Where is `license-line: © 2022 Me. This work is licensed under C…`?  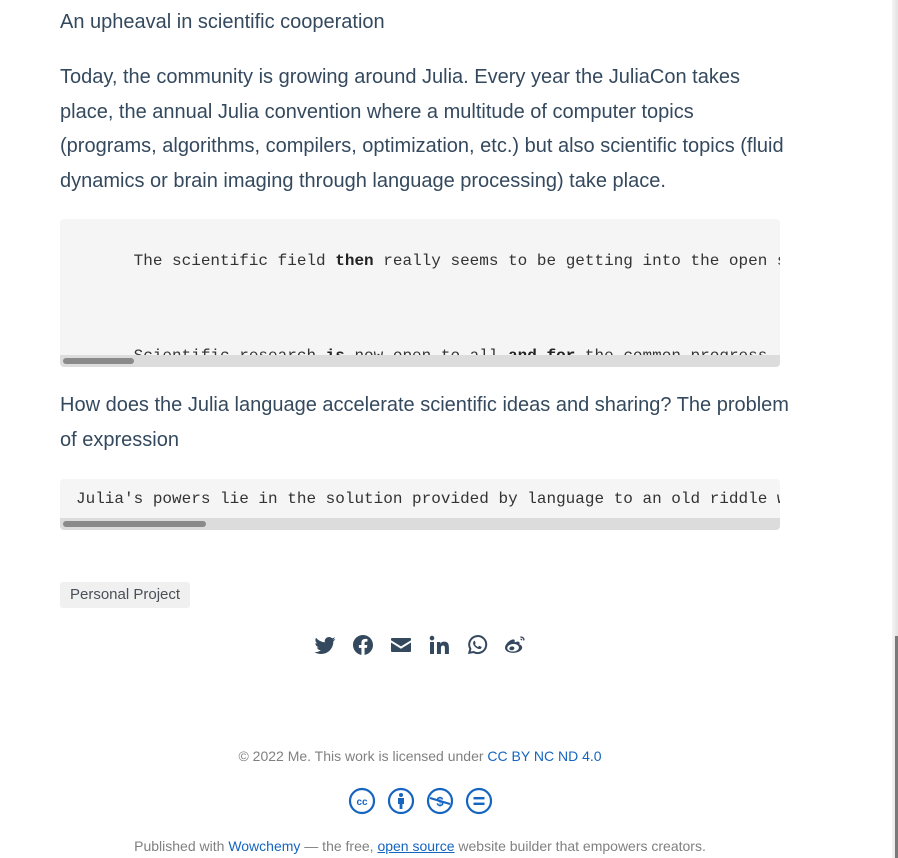 license-line: © 2022 Me. This work is licensed under C… is located at coordinates (420, 756).